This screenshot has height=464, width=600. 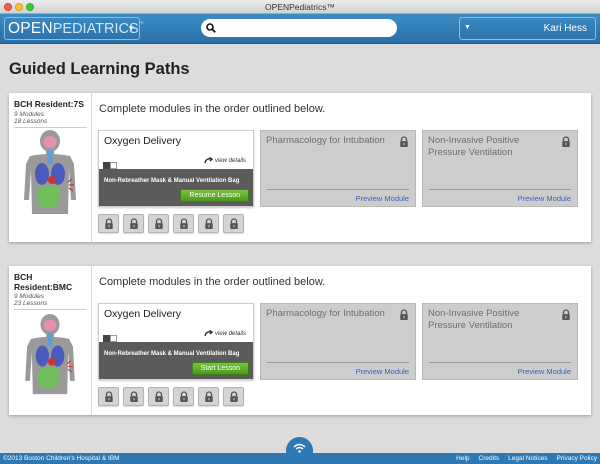 I want to click on resident-name: BCH Resident:7S, so click(x=49, y=104).